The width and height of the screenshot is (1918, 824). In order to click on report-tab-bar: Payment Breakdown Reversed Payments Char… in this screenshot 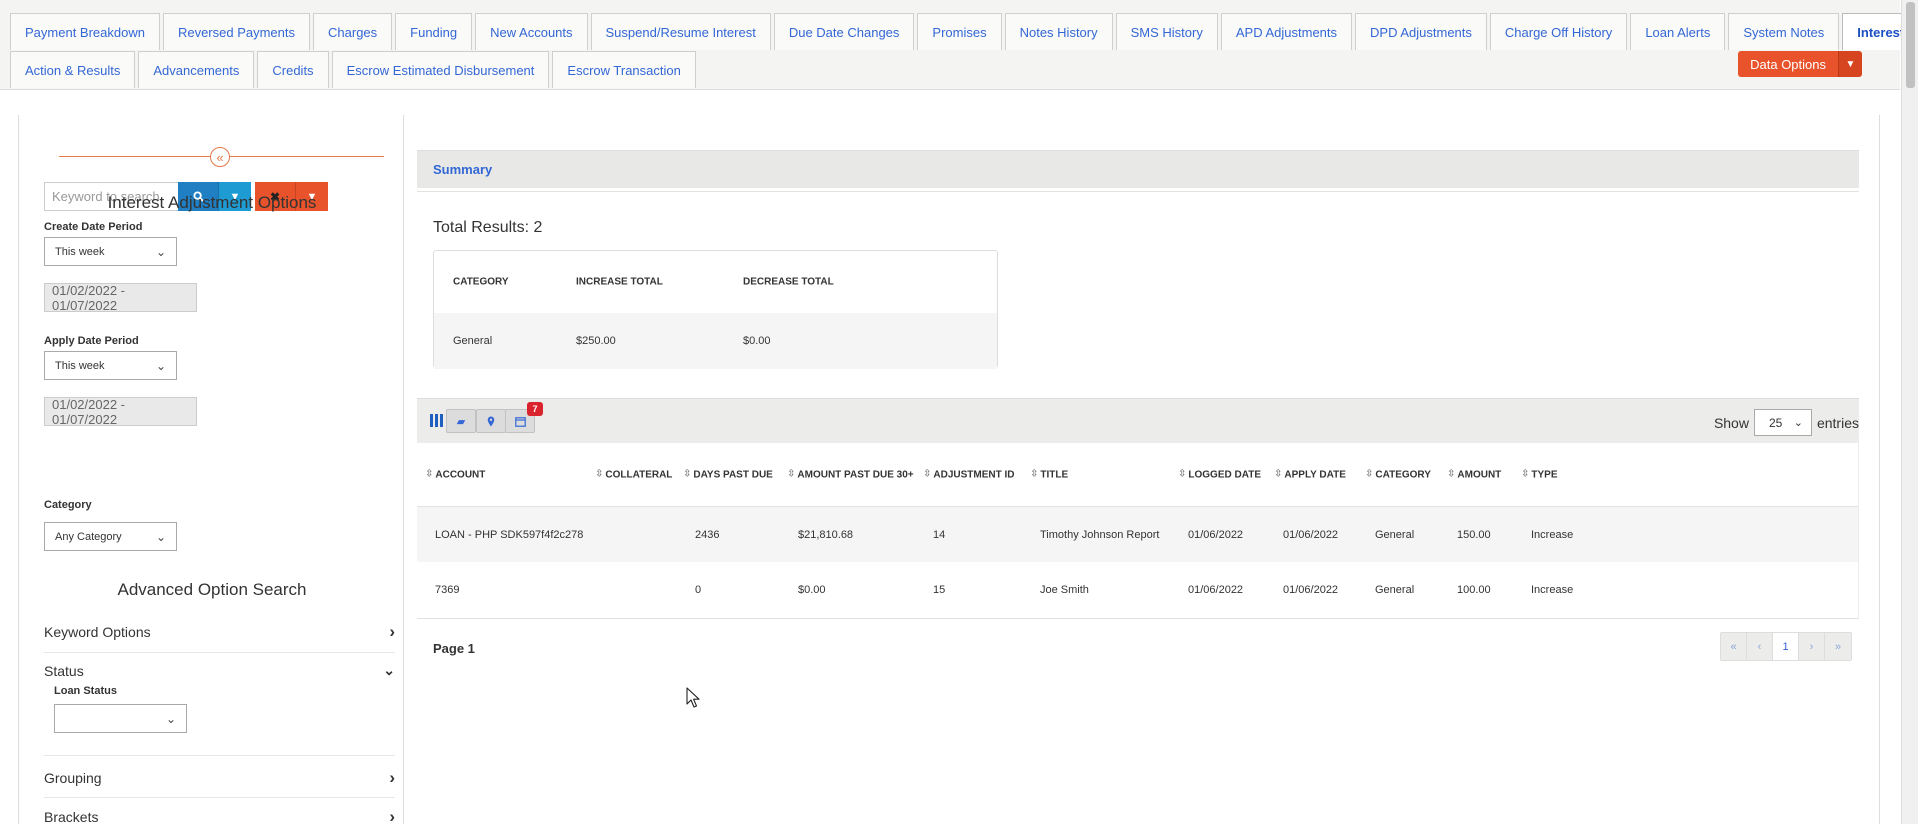, I will do `click(959, 45)`.